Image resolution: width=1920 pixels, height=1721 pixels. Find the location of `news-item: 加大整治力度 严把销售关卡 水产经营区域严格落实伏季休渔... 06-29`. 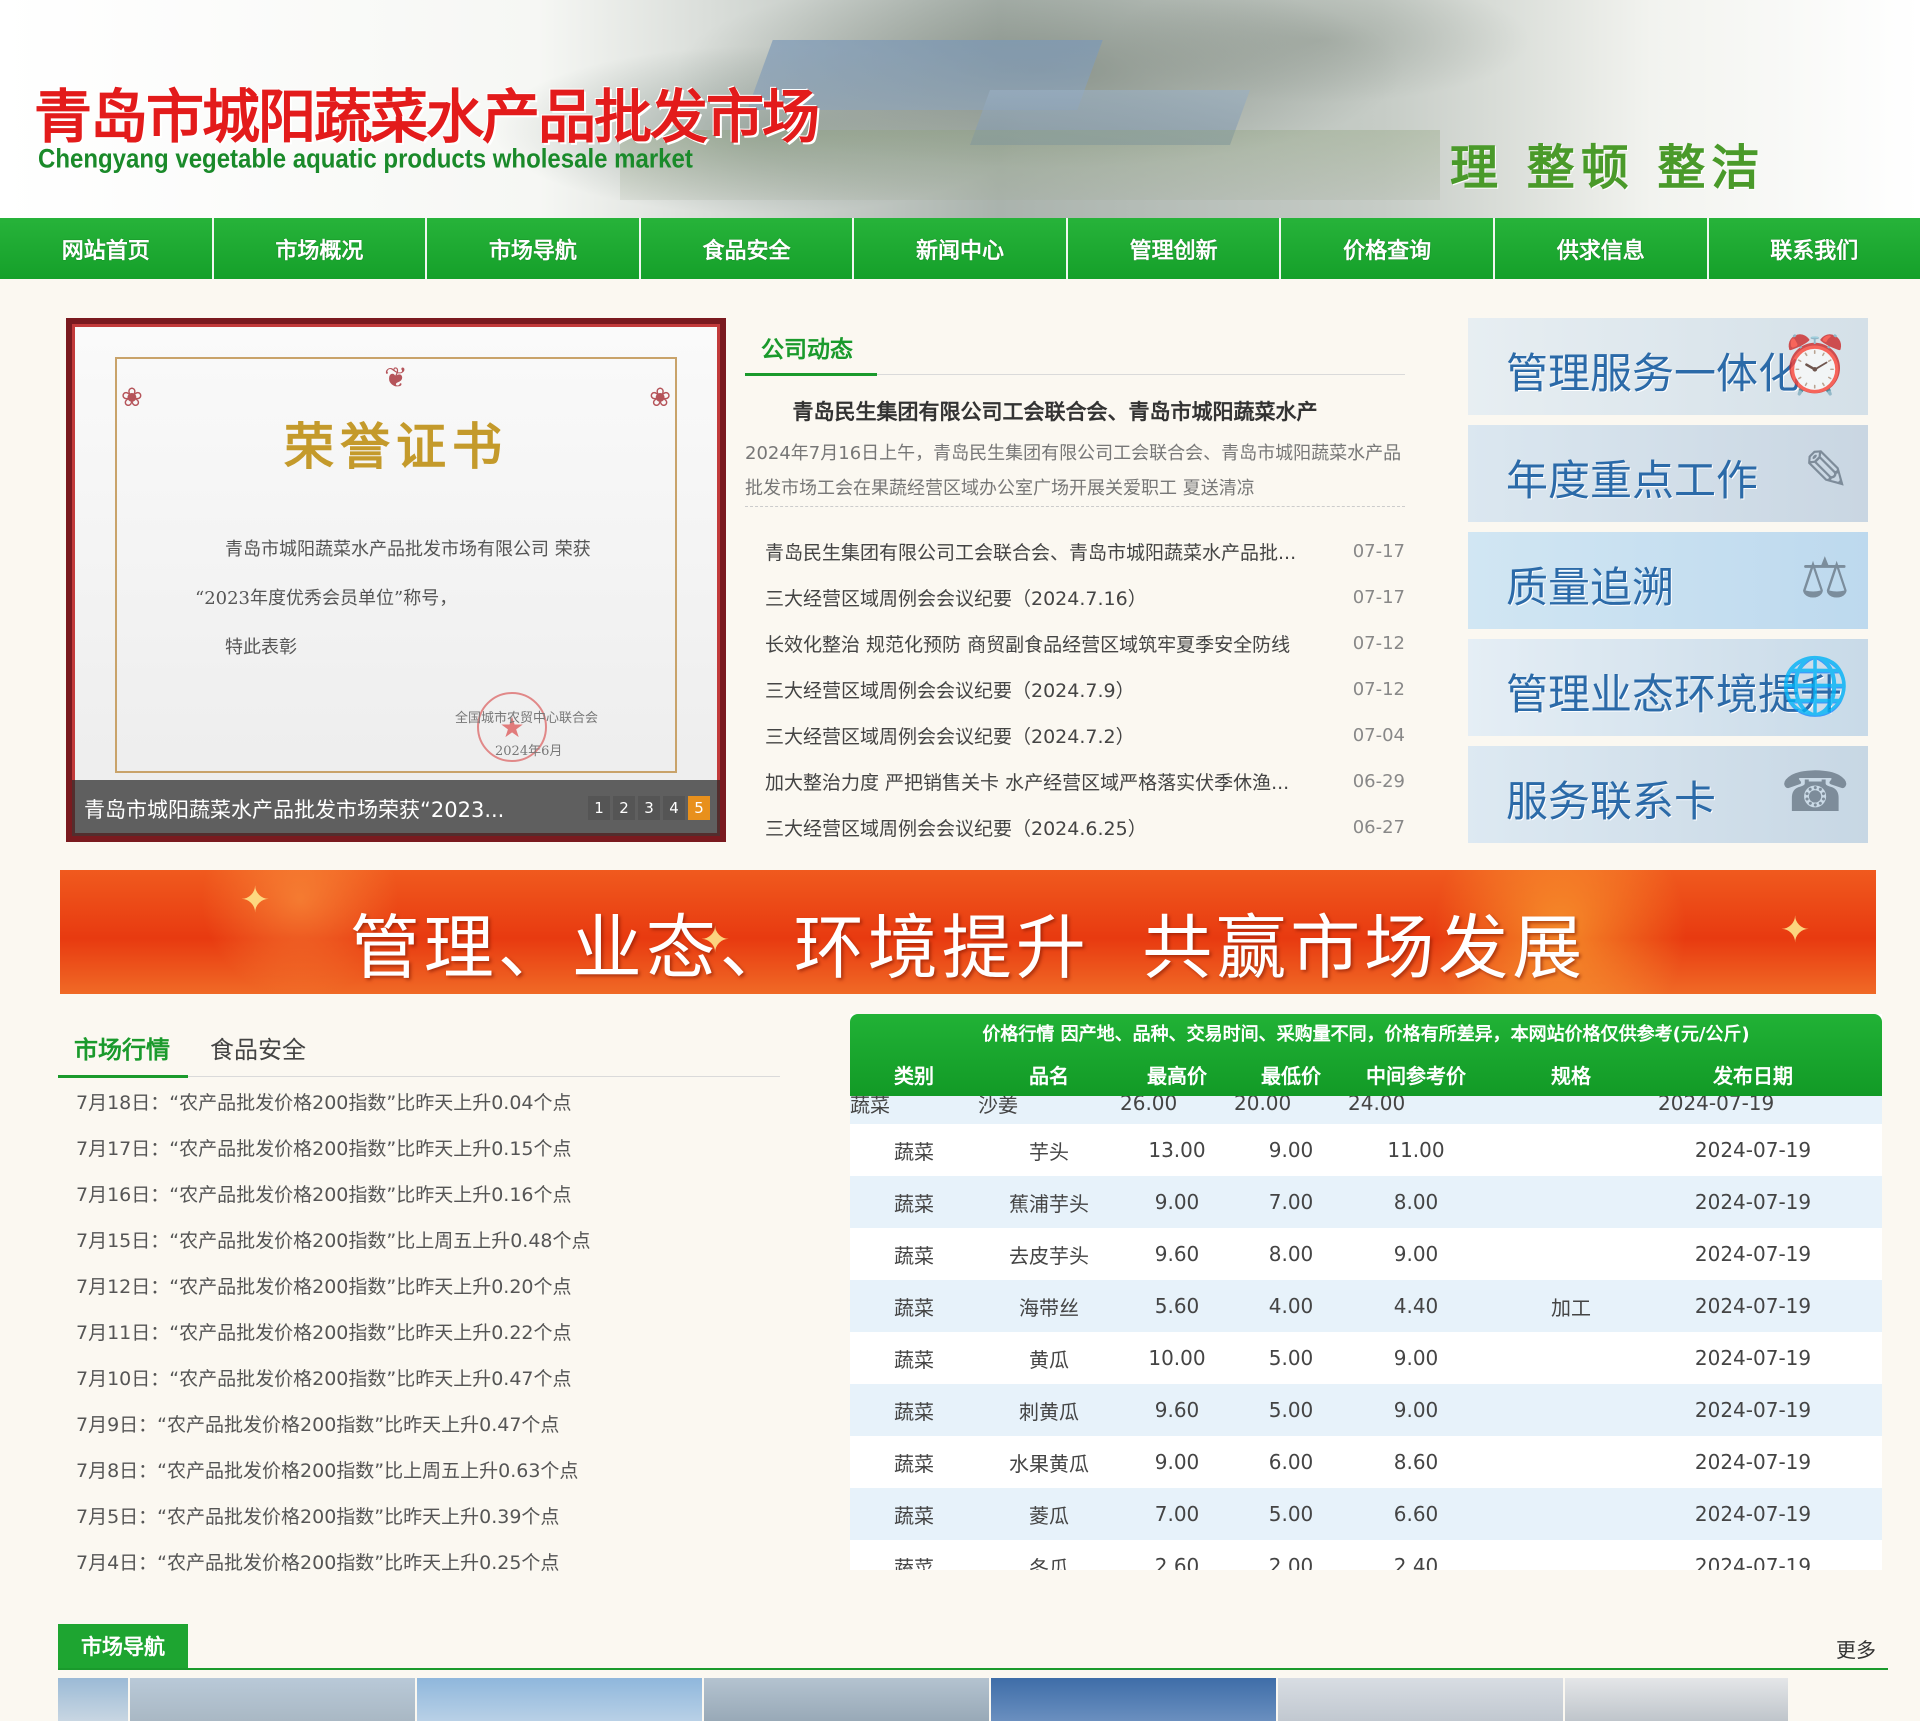

news-item: 加大整治力度 严把销售关卡 水产经营区域严格落实伏季休渔... 06-29 is located at coordinates (1075, 781).